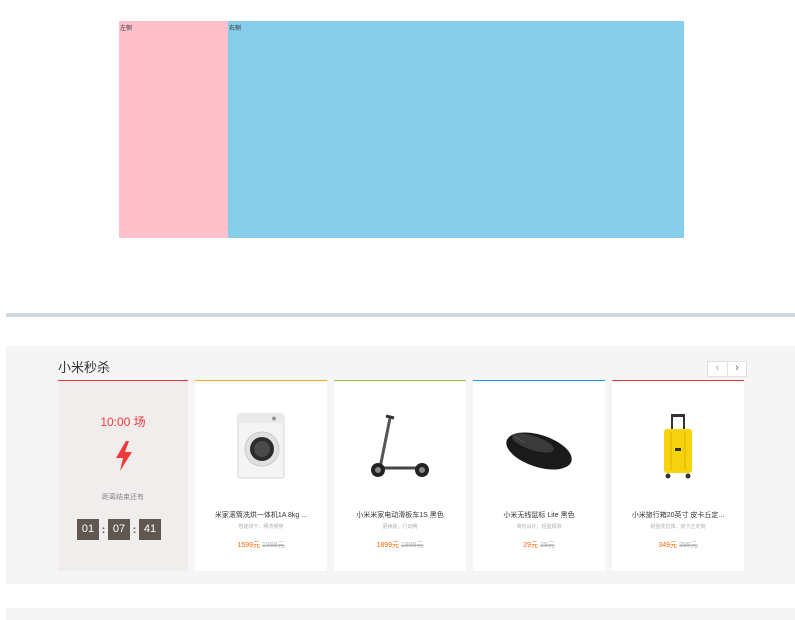  Describe the element at coordinates (84, 367) in the screenshot. I see `section-title: 小米秒杀` at that location.